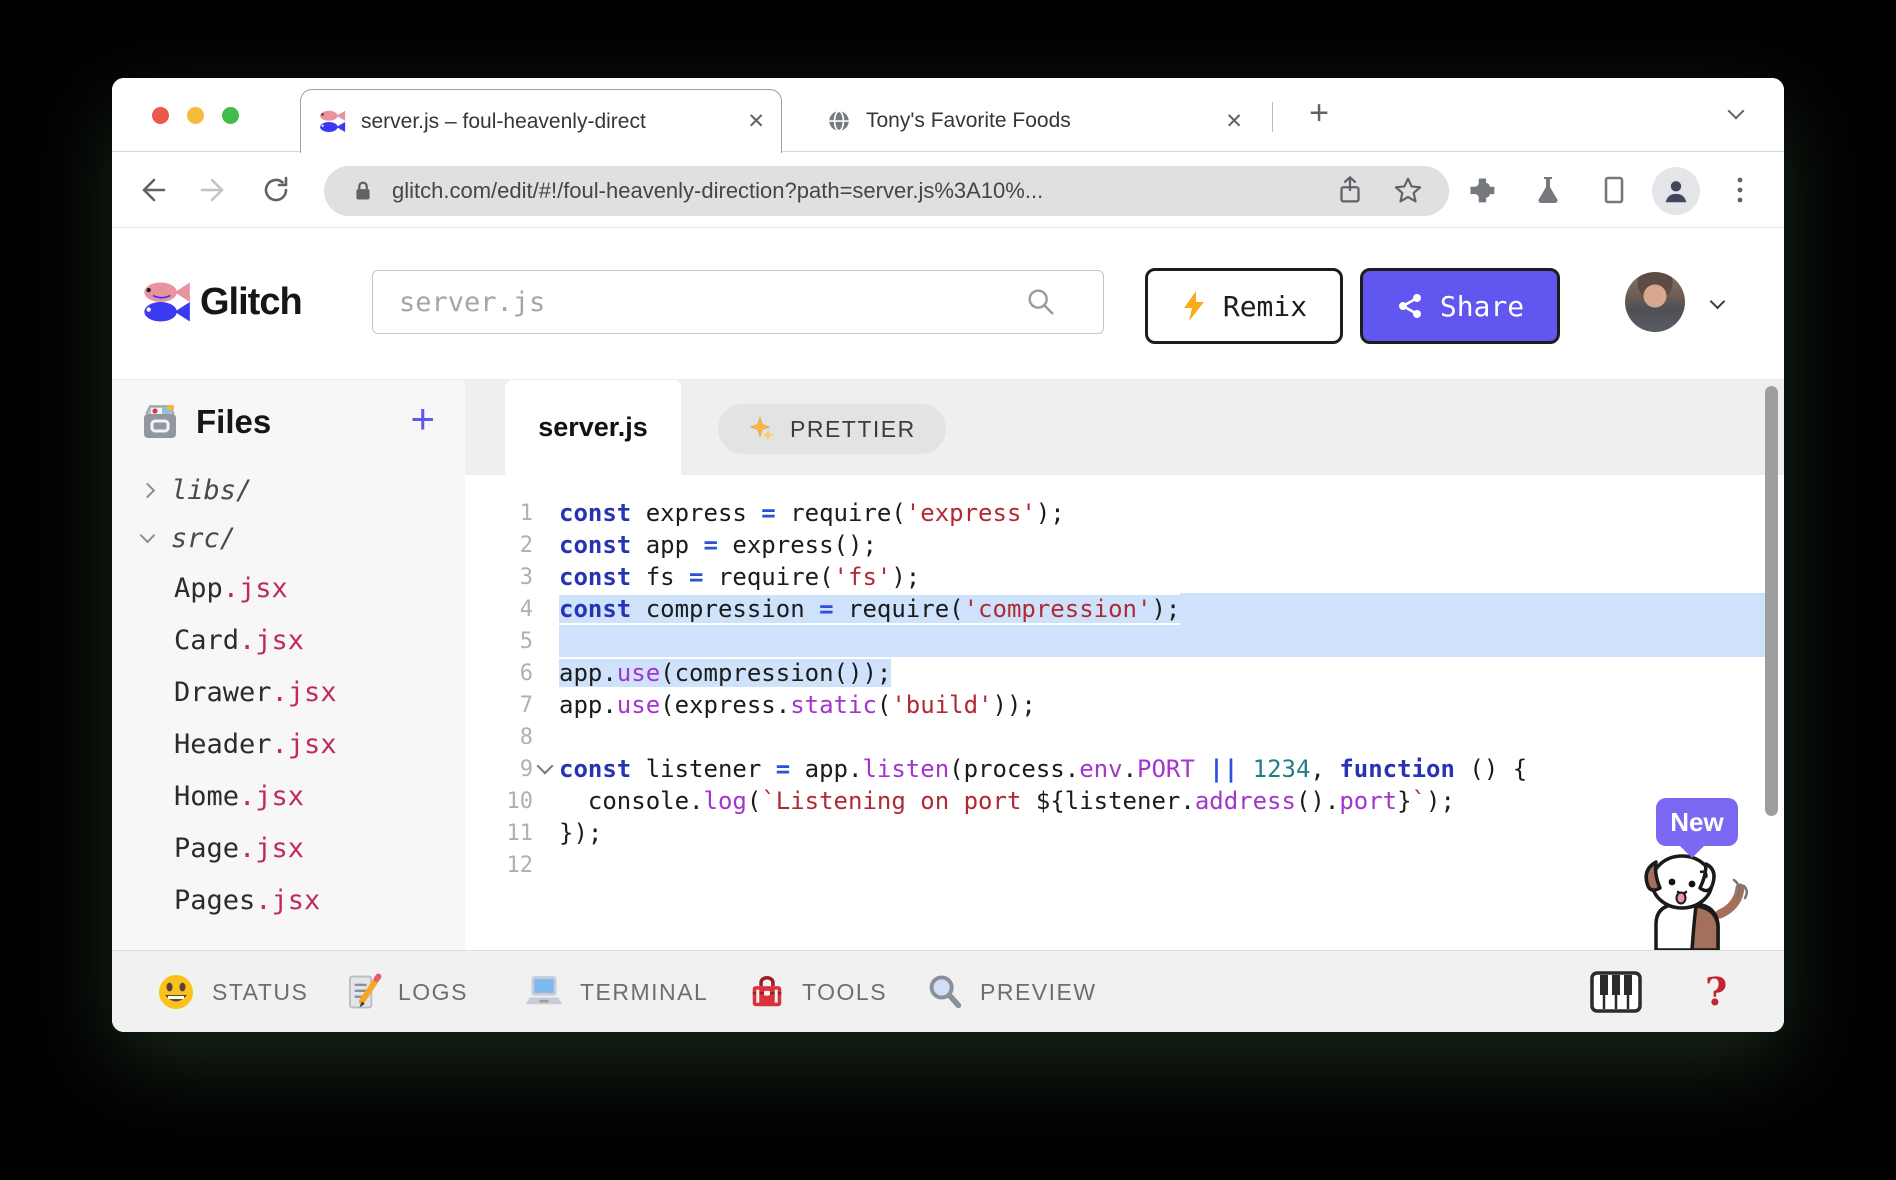 The width and height of the screenshot is (1896, 1180). I want to click on remix-button: Remix, so click(1244, 306).